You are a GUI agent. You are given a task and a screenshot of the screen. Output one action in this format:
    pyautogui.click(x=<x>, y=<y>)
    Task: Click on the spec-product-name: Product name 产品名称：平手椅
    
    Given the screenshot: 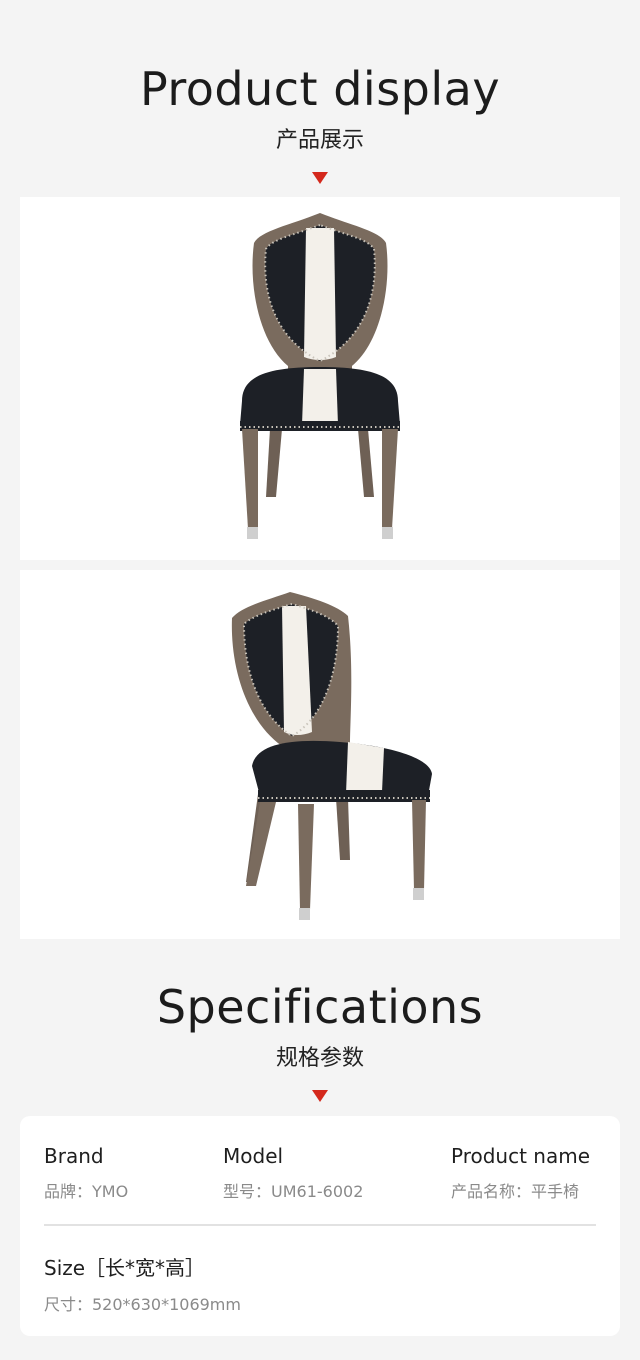 What is the action you would take?
    pyautogui.click(x=520, y=1173)
    